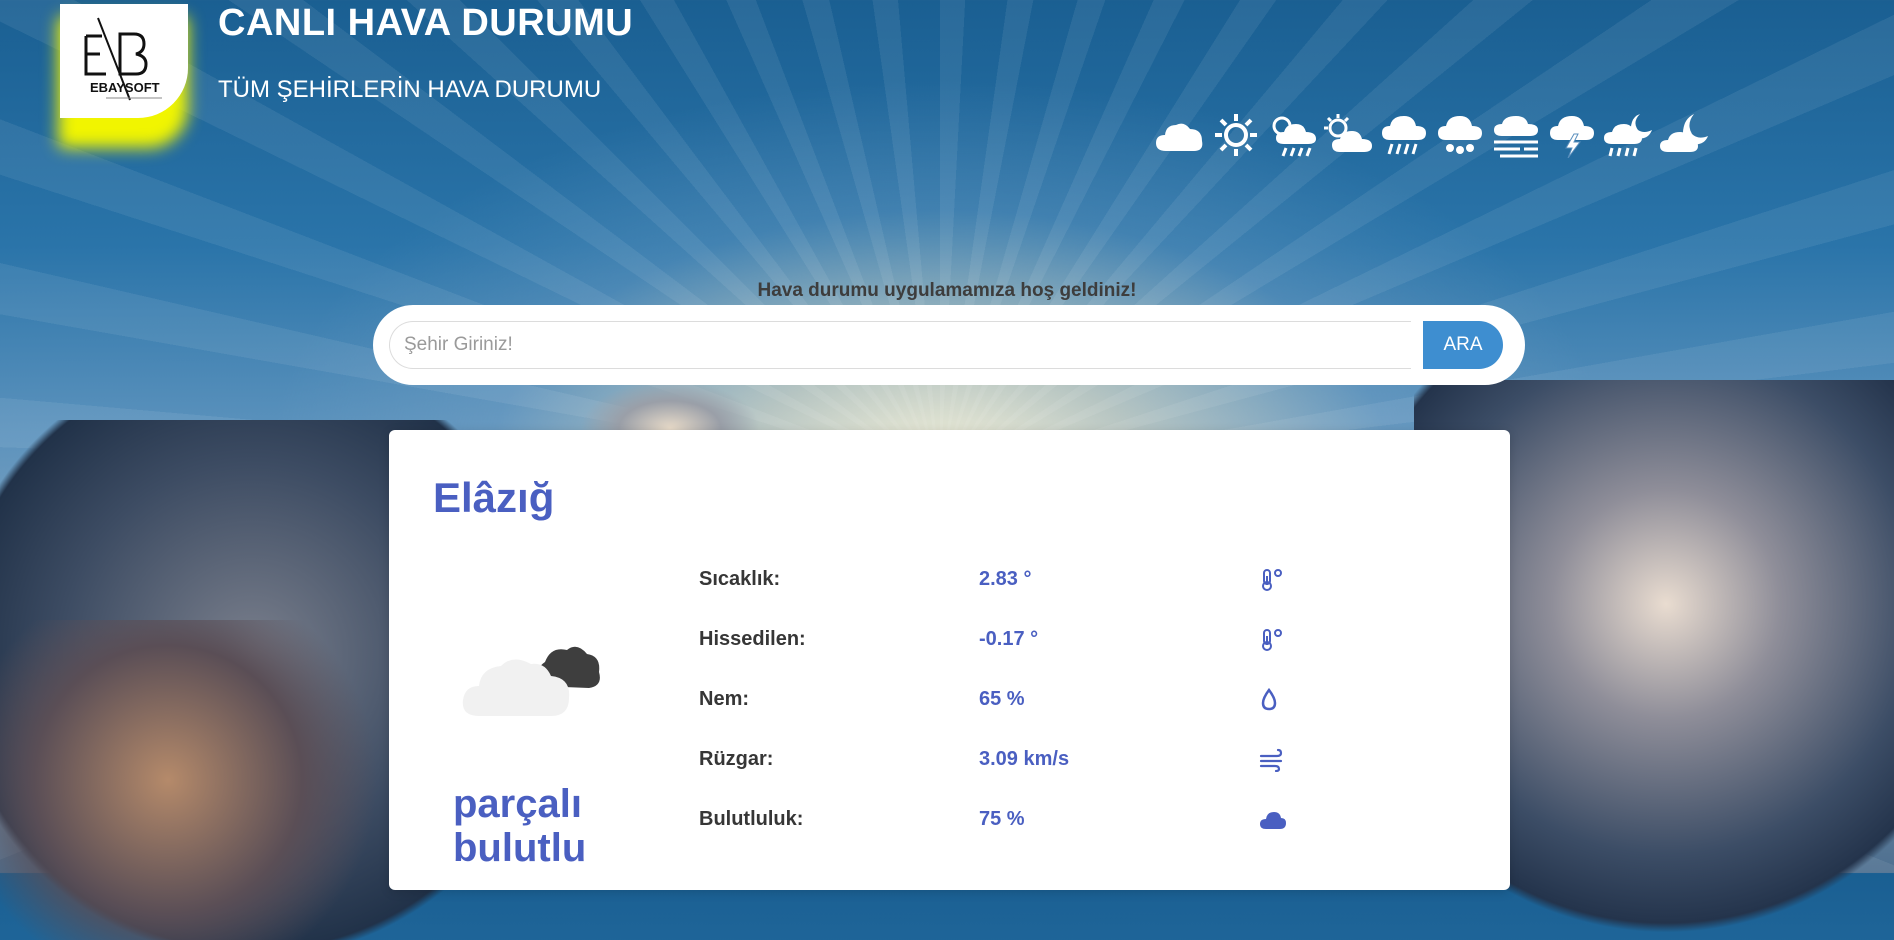  What do you see at coordinates (1572, 135) in the screenshot?
I see `thunder-icon` at bounding box center [1572, 135].